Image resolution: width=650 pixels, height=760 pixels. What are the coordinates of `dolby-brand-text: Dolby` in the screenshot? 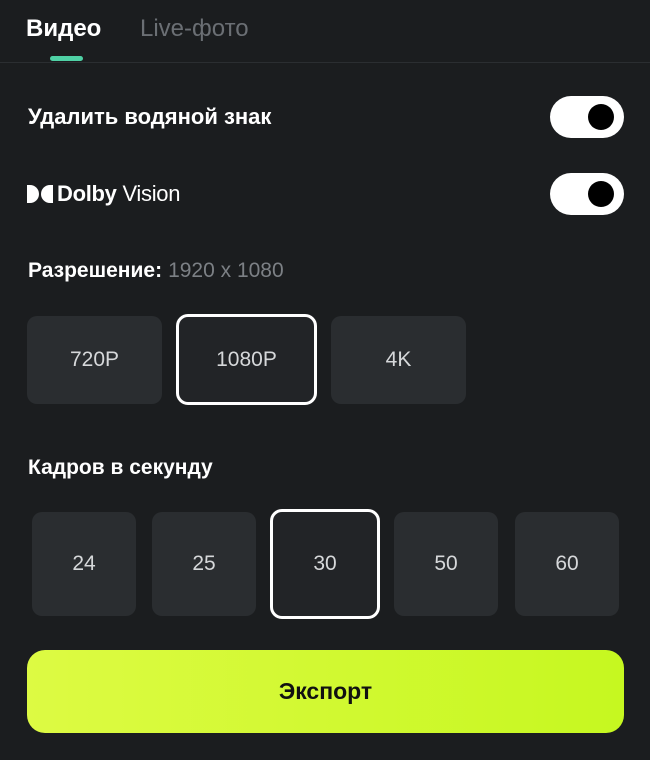 It's located at (87, 193).